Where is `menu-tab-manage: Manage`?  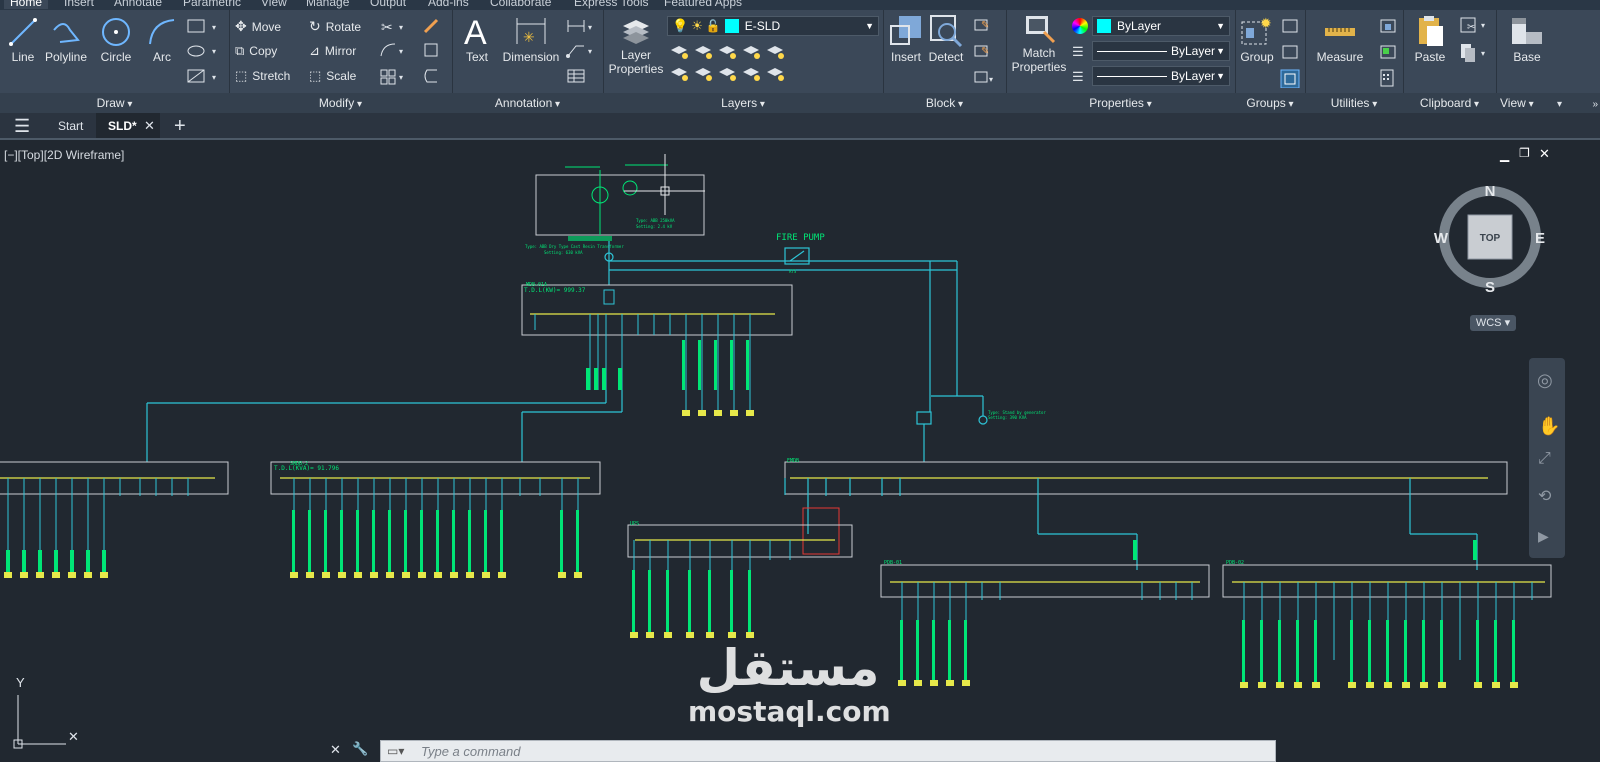 menu-tab-manage: Manage is located at coordinates (327, 4).